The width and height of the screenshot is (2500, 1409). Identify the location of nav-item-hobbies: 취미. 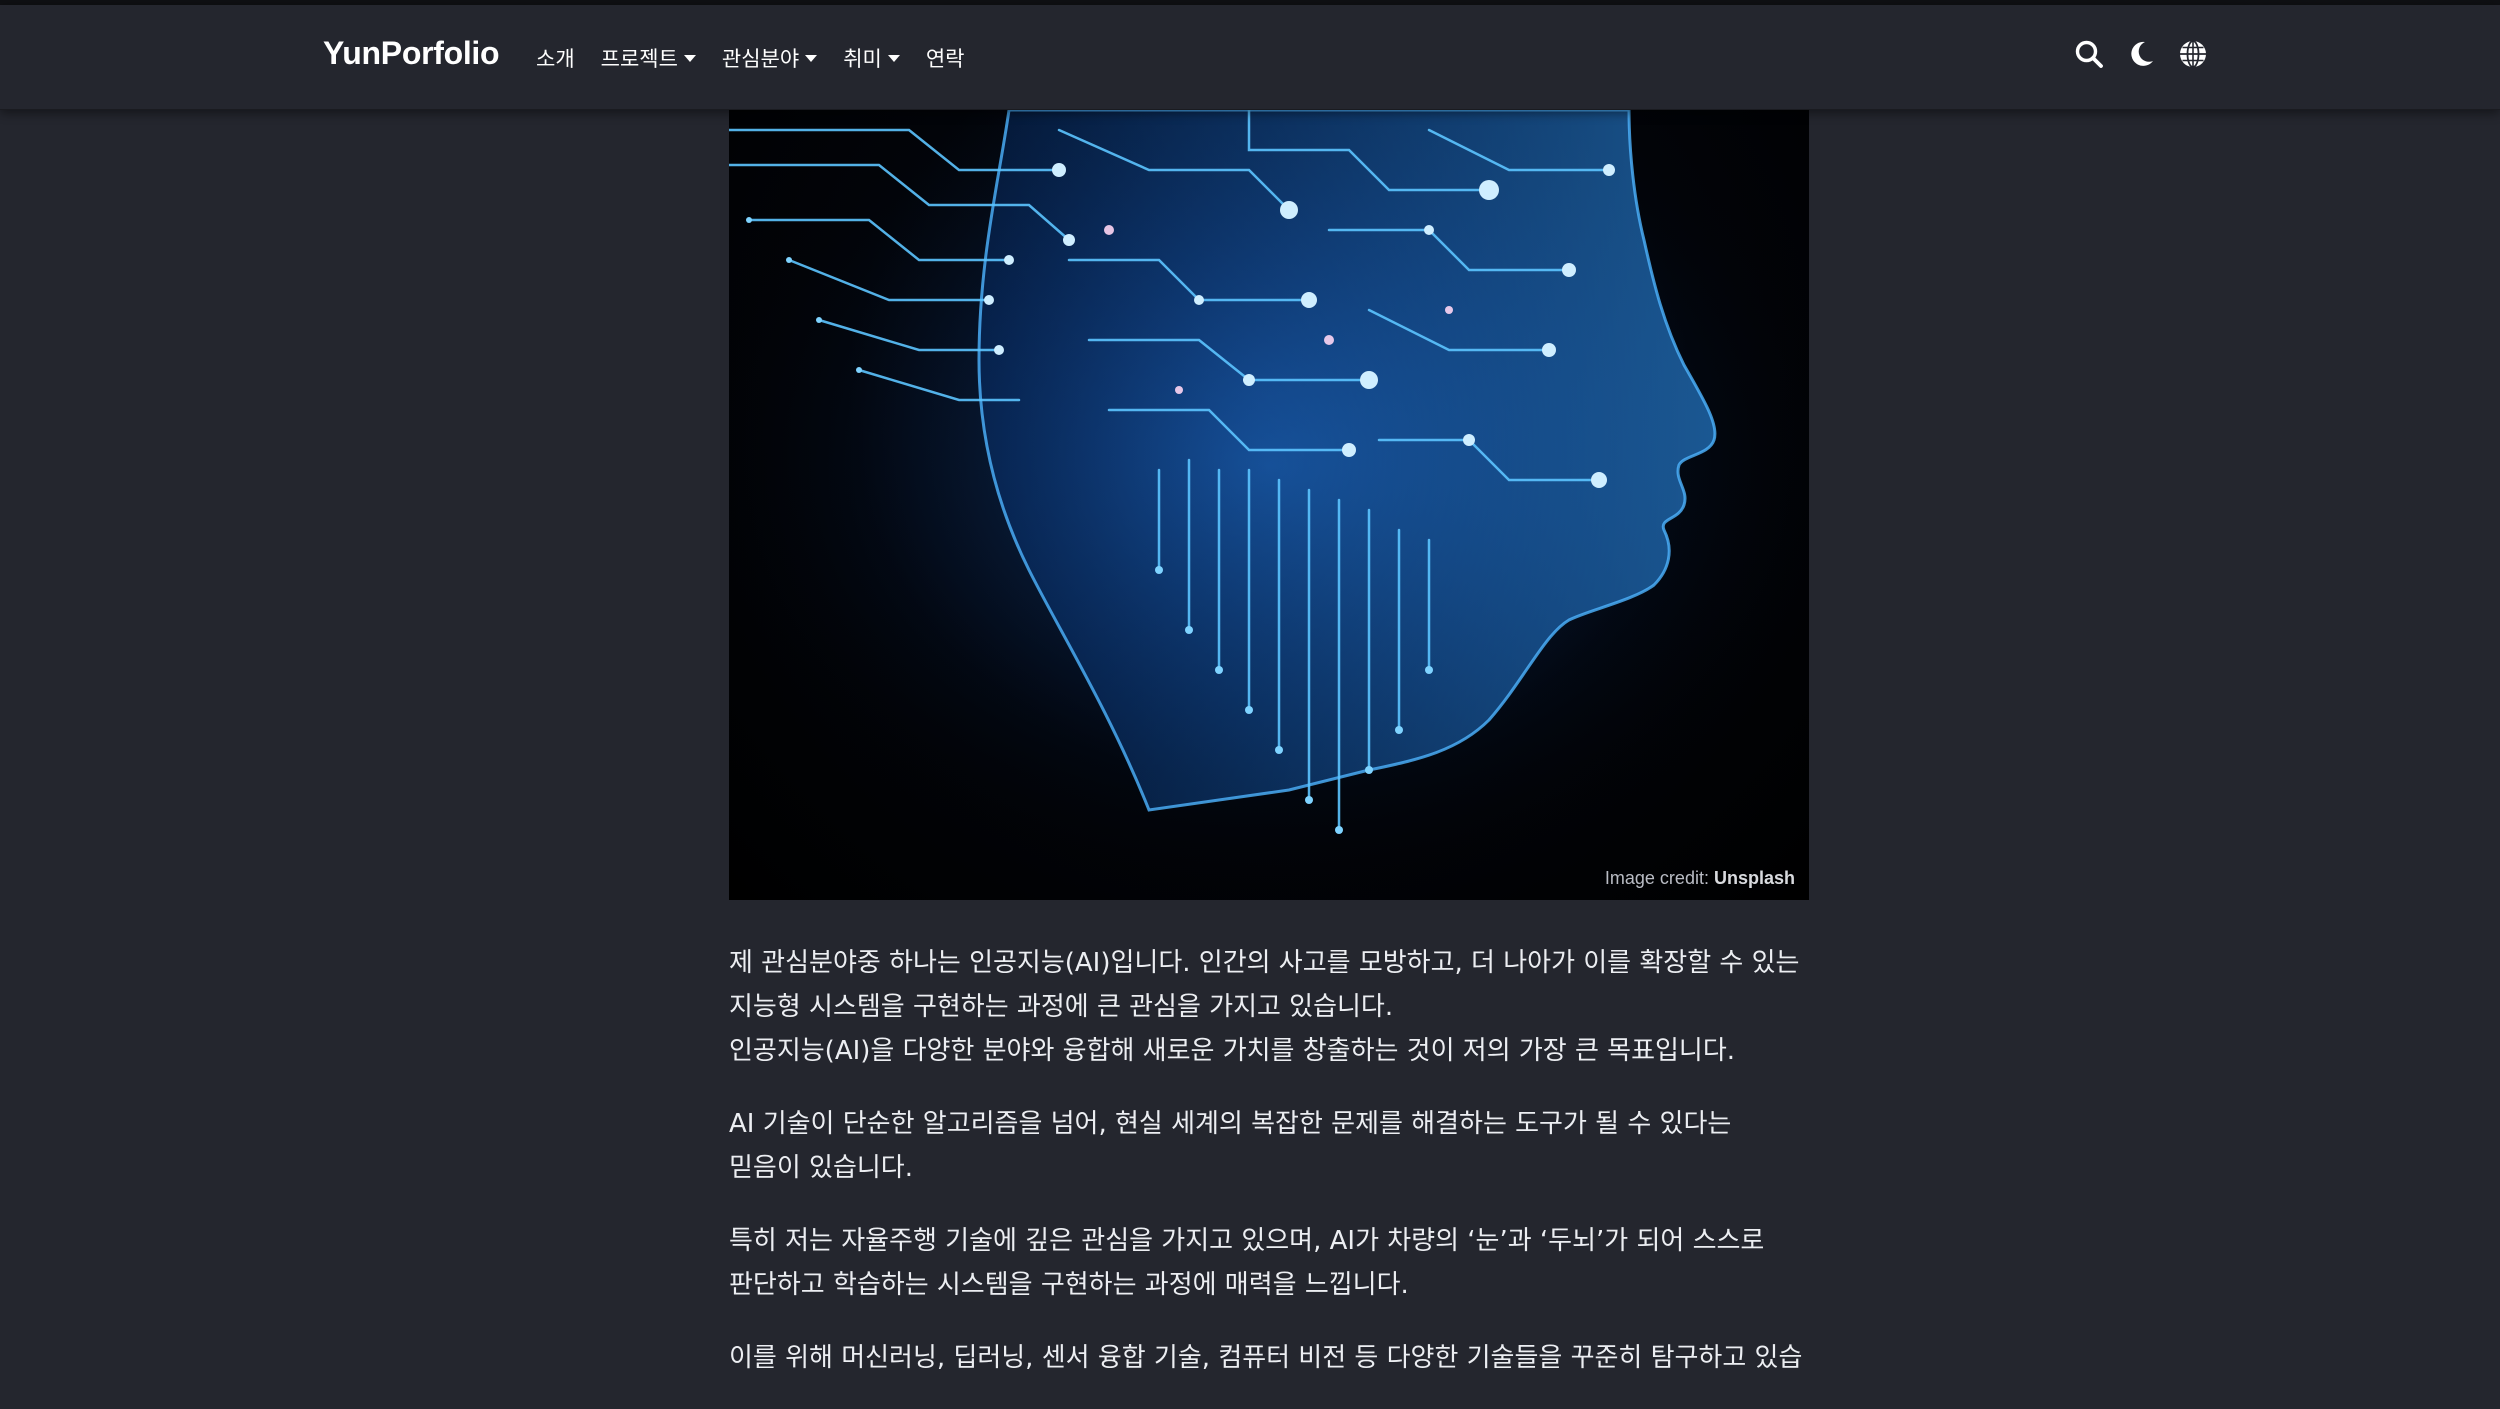
(871, 58).